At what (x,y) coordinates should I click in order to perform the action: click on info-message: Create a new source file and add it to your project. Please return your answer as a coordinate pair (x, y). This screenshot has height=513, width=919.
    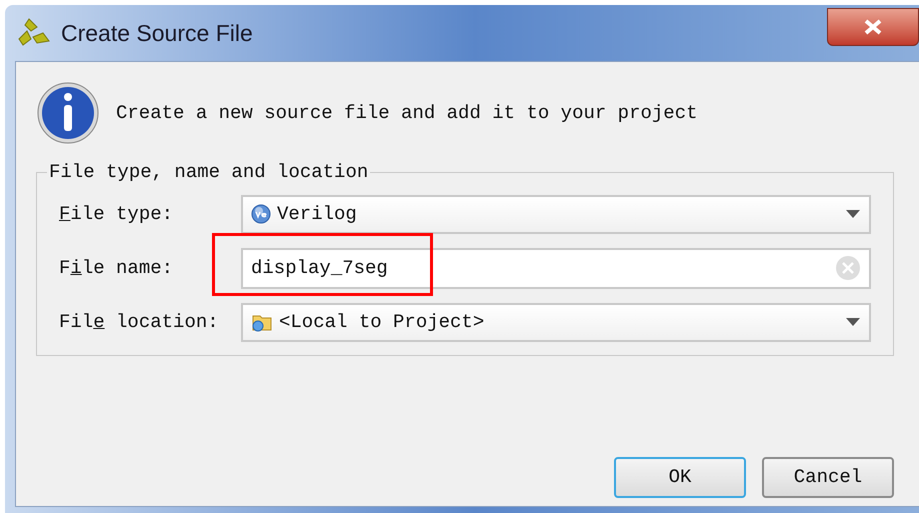
    Looking at the image, I should click on (407, 113).